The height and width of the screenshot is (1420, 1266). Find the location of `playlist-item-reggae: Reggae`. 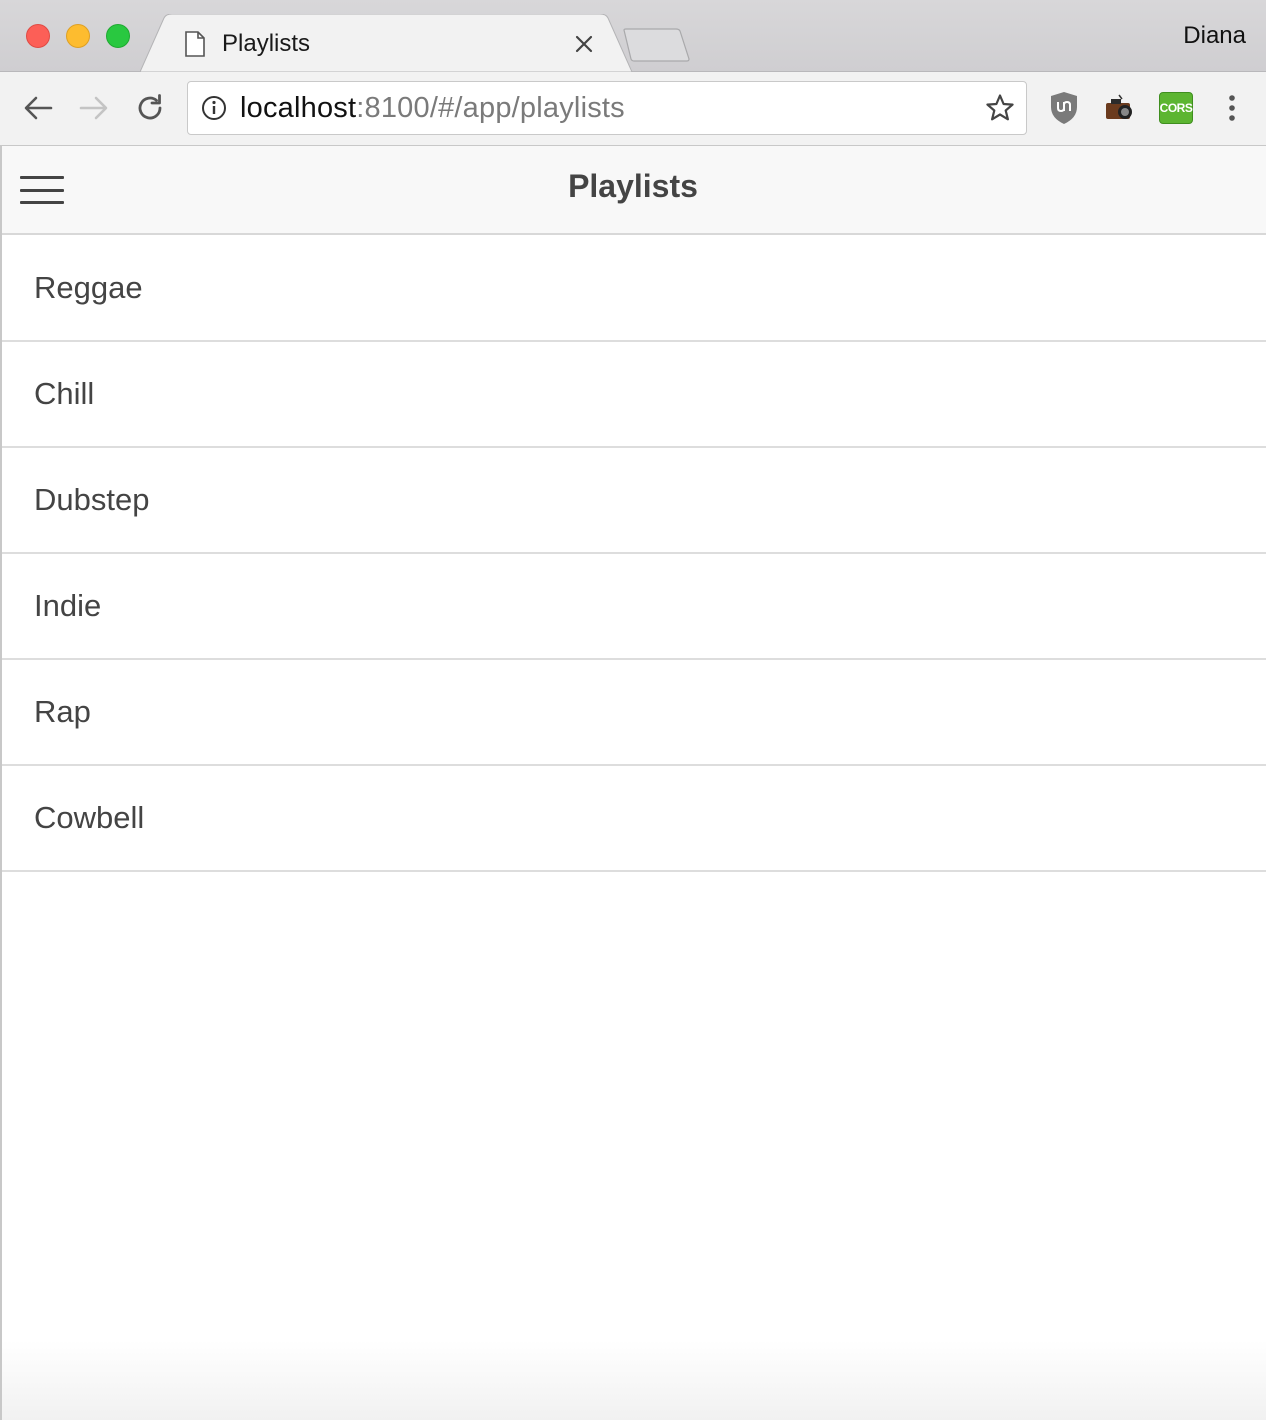

playlist-item-reggae: Reggae is located at coordinates (633, 289).